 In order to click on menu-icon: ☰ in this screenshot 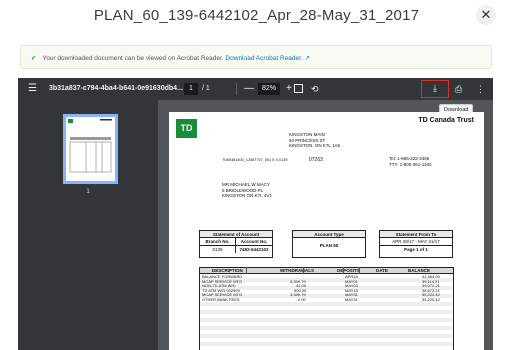, I will do `click(32, 89)`.